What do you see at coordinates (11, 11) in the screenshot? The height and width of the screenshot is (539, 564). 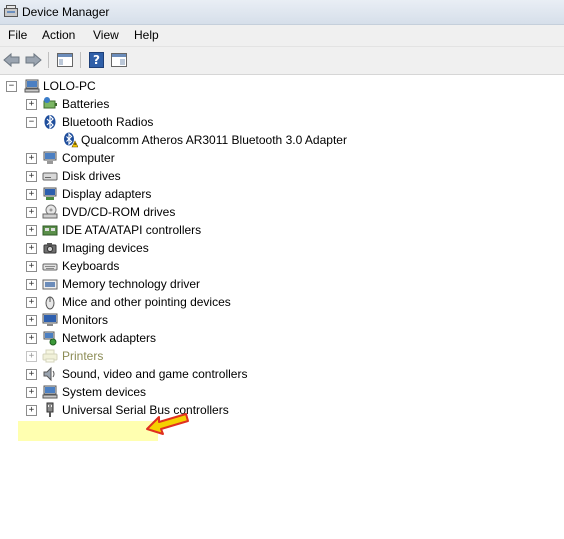 I see `device-manager-icon` at bounding box center [11, 11].